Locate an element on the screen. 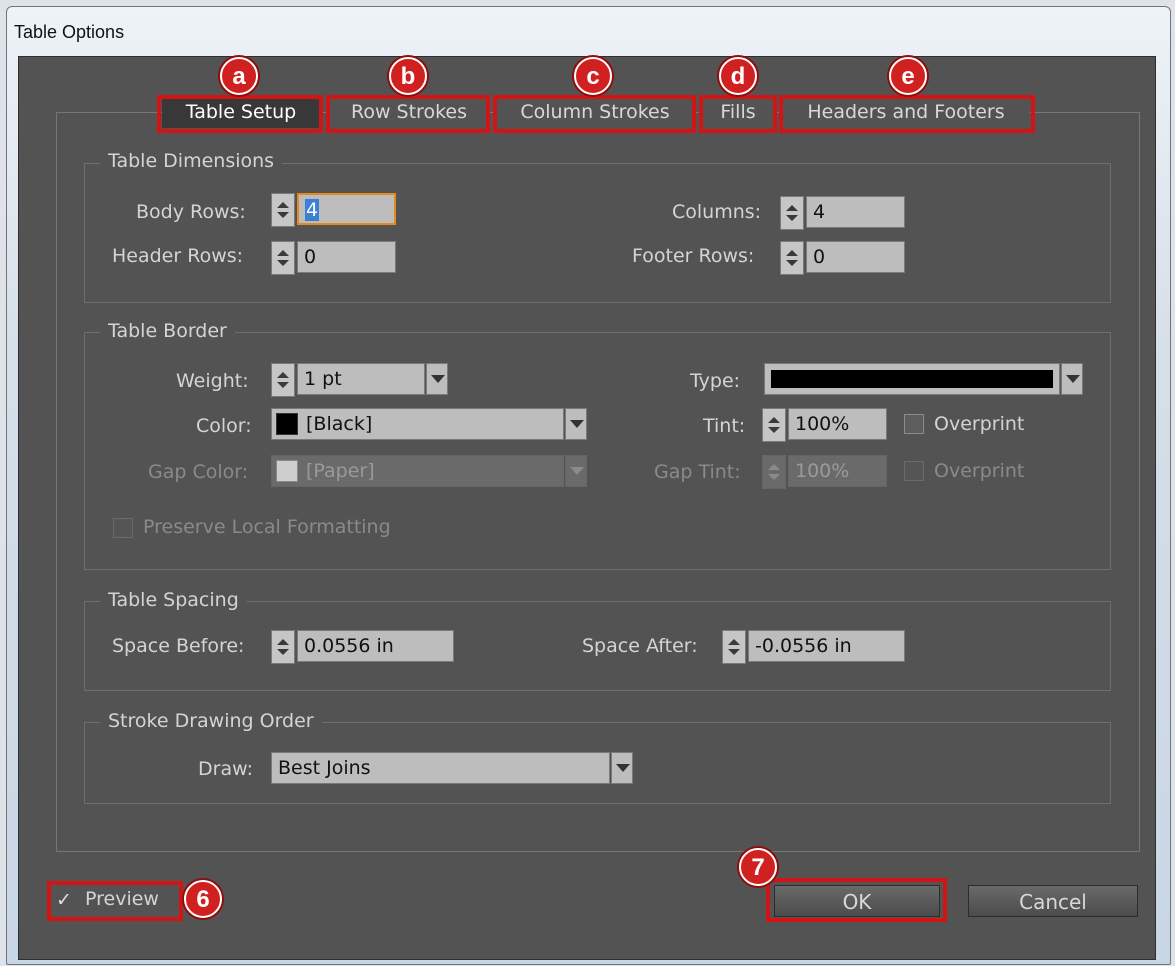 The image size is (1175, 966). header-rows-stepper is located at coordinates (283, 258).